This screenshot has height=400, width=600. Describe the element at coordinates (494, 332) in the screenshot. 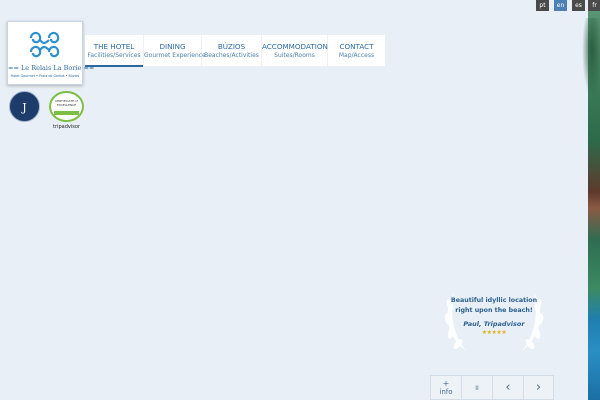

I see `rating-stars-icon: ★★★★★` at that location.